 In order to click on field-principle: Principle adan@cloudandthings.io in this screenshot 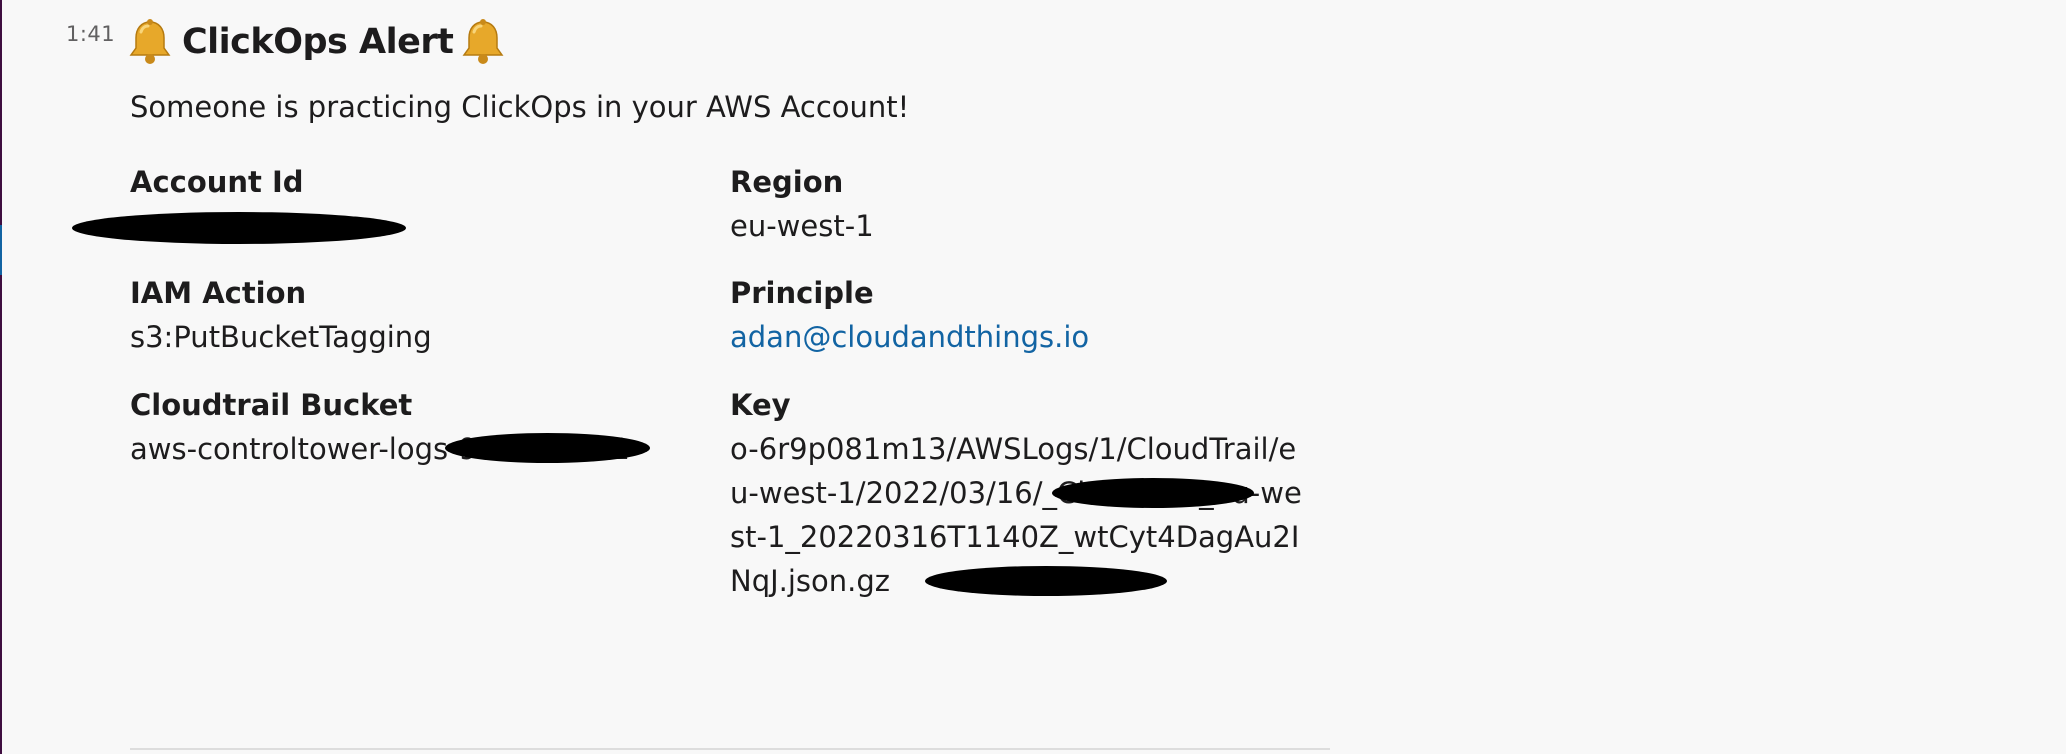, I will do `click(1020, 315)`.